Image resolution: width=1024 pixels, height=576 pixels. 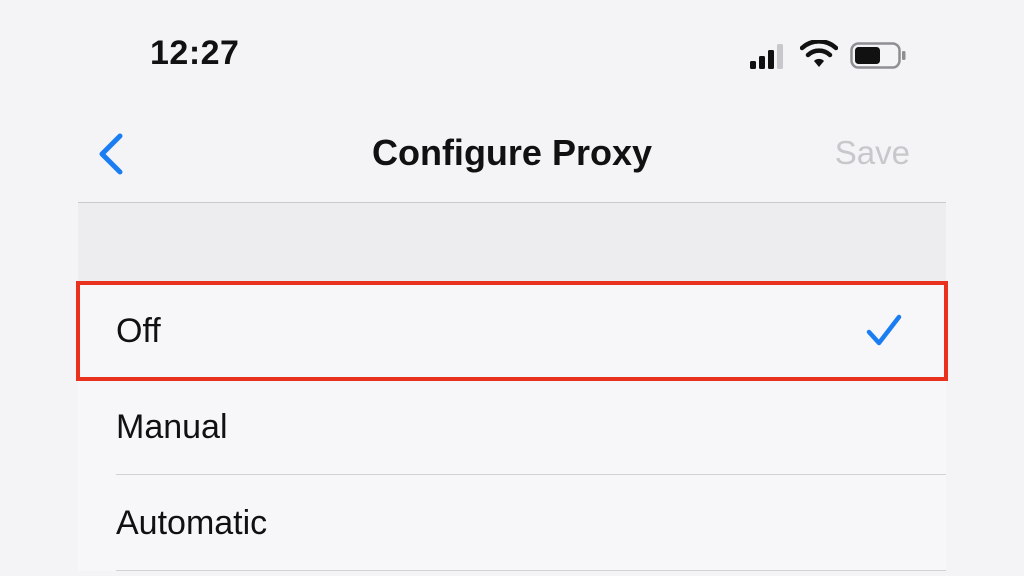 I want to click on option-label: Off, so click(x=138, y=330).